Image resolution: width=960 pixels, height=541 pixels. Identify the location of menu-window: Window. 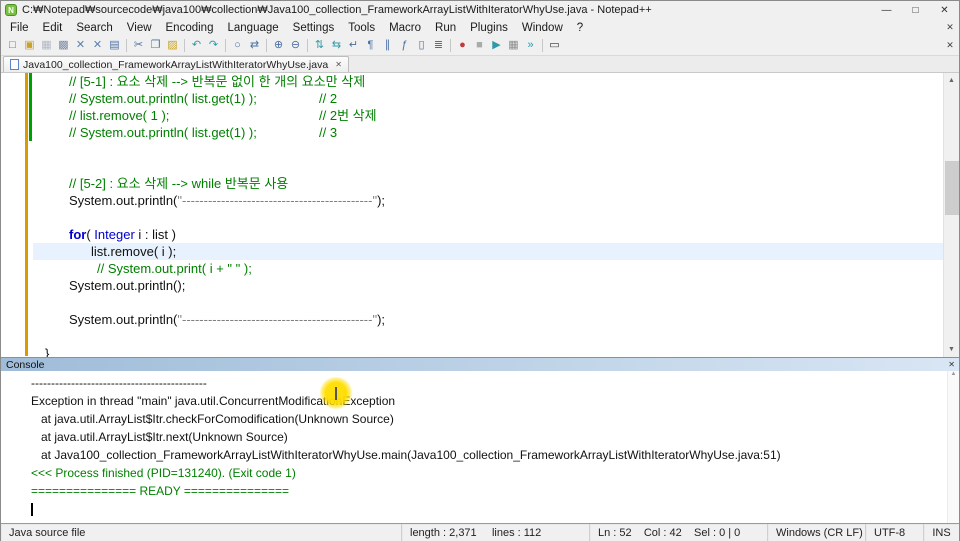
(542, 28).